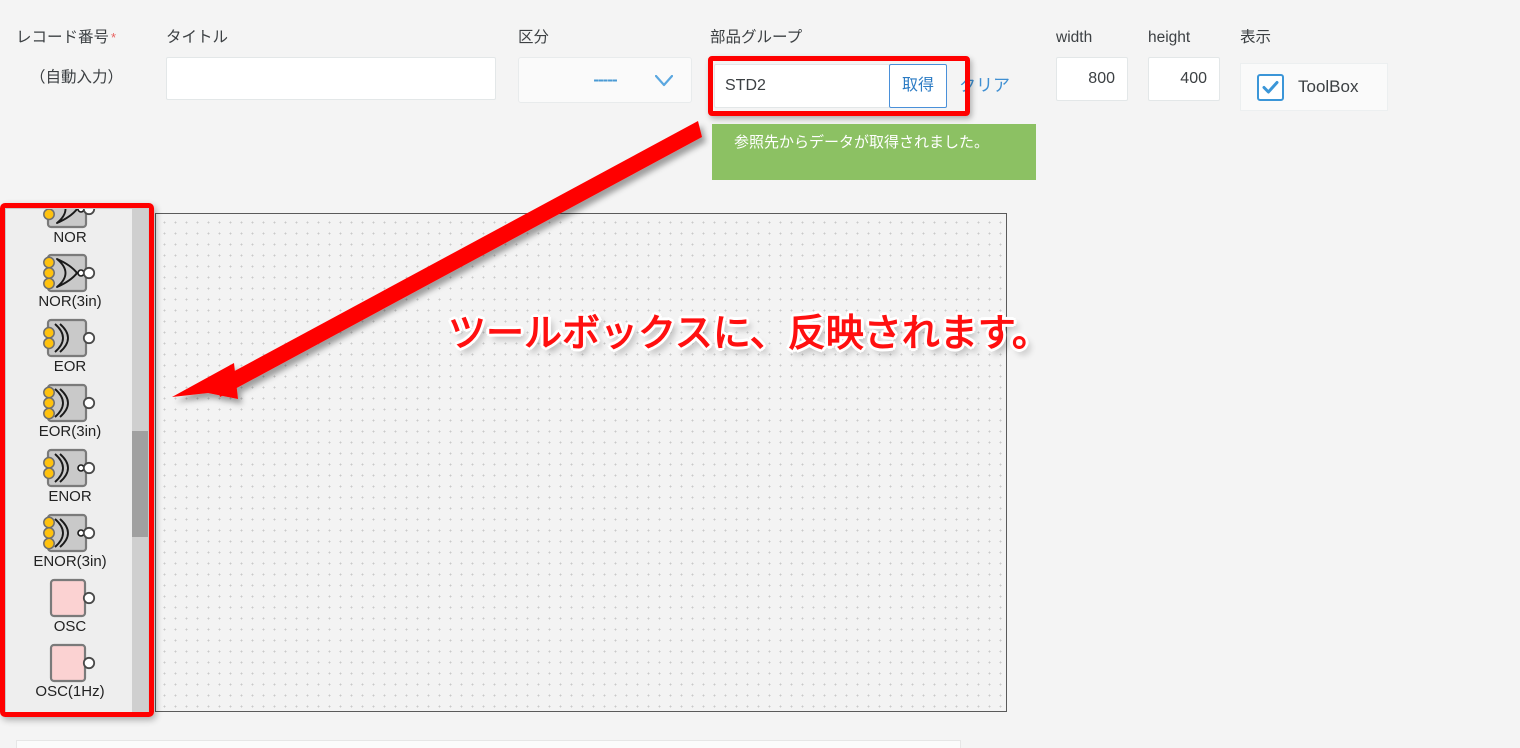  I want to click on gate-icon-nor, so click(70, 273).